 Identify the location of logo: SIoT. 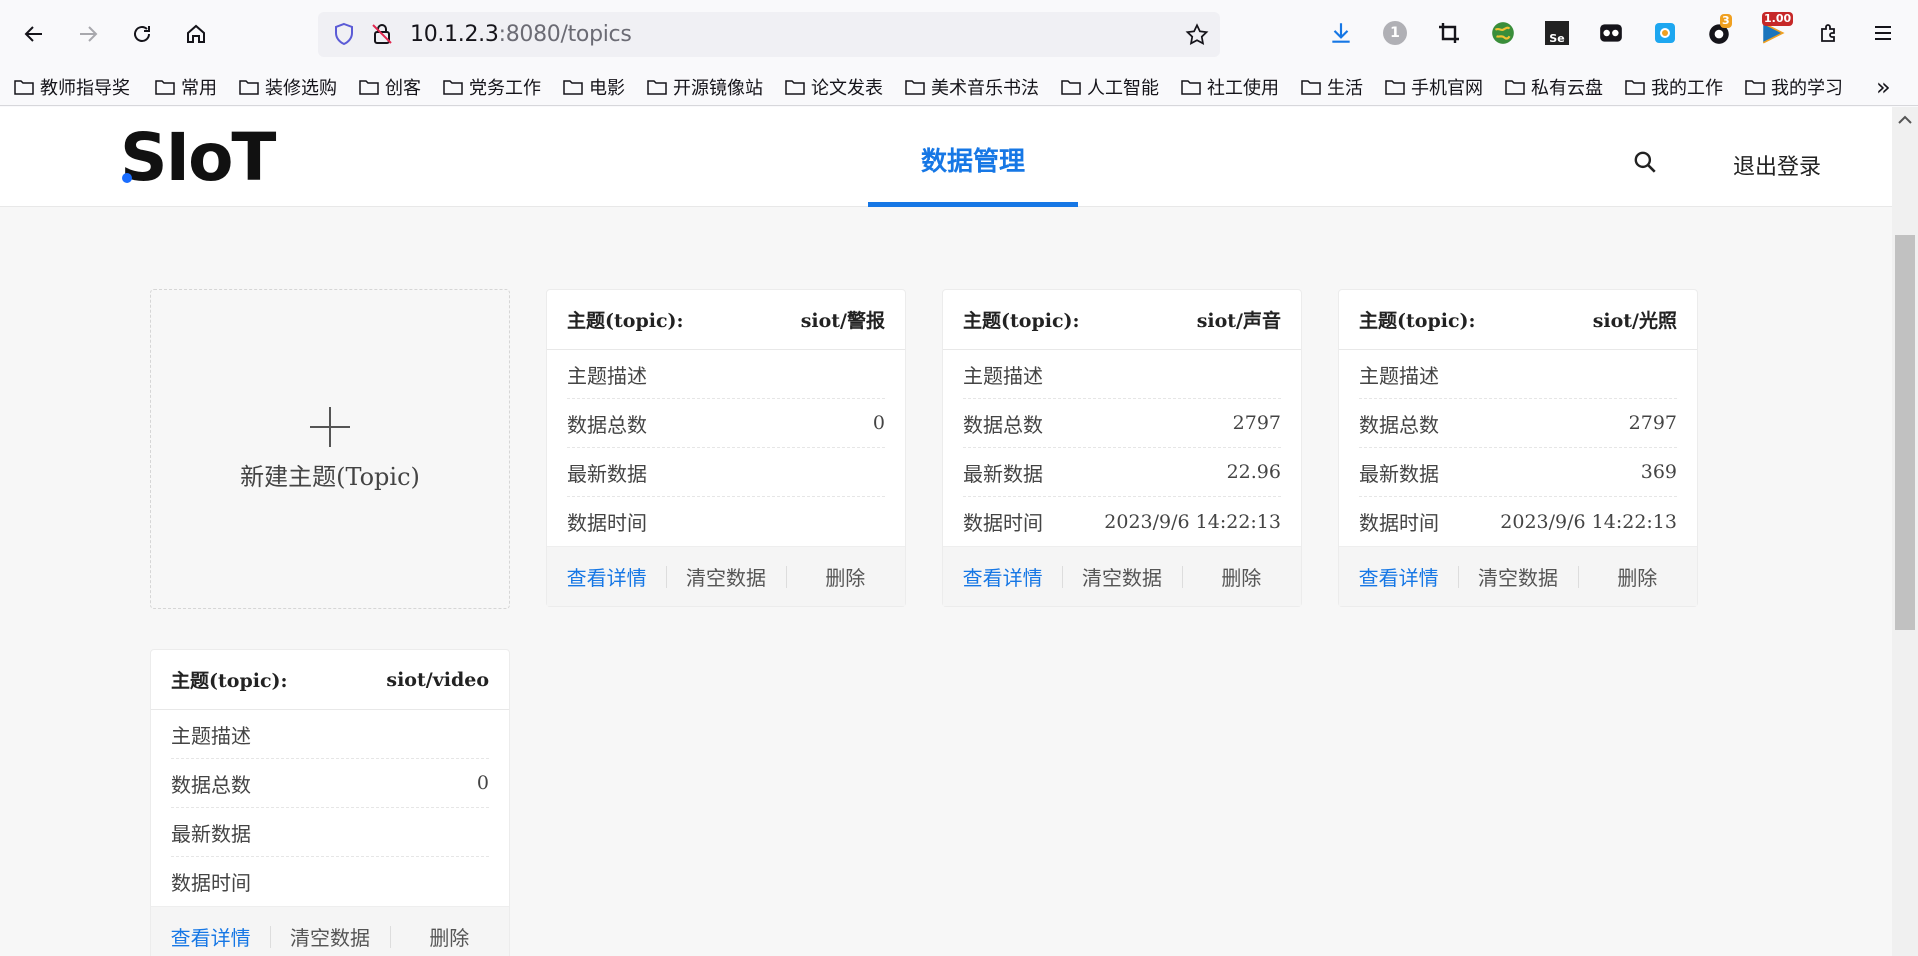
(198, 158).